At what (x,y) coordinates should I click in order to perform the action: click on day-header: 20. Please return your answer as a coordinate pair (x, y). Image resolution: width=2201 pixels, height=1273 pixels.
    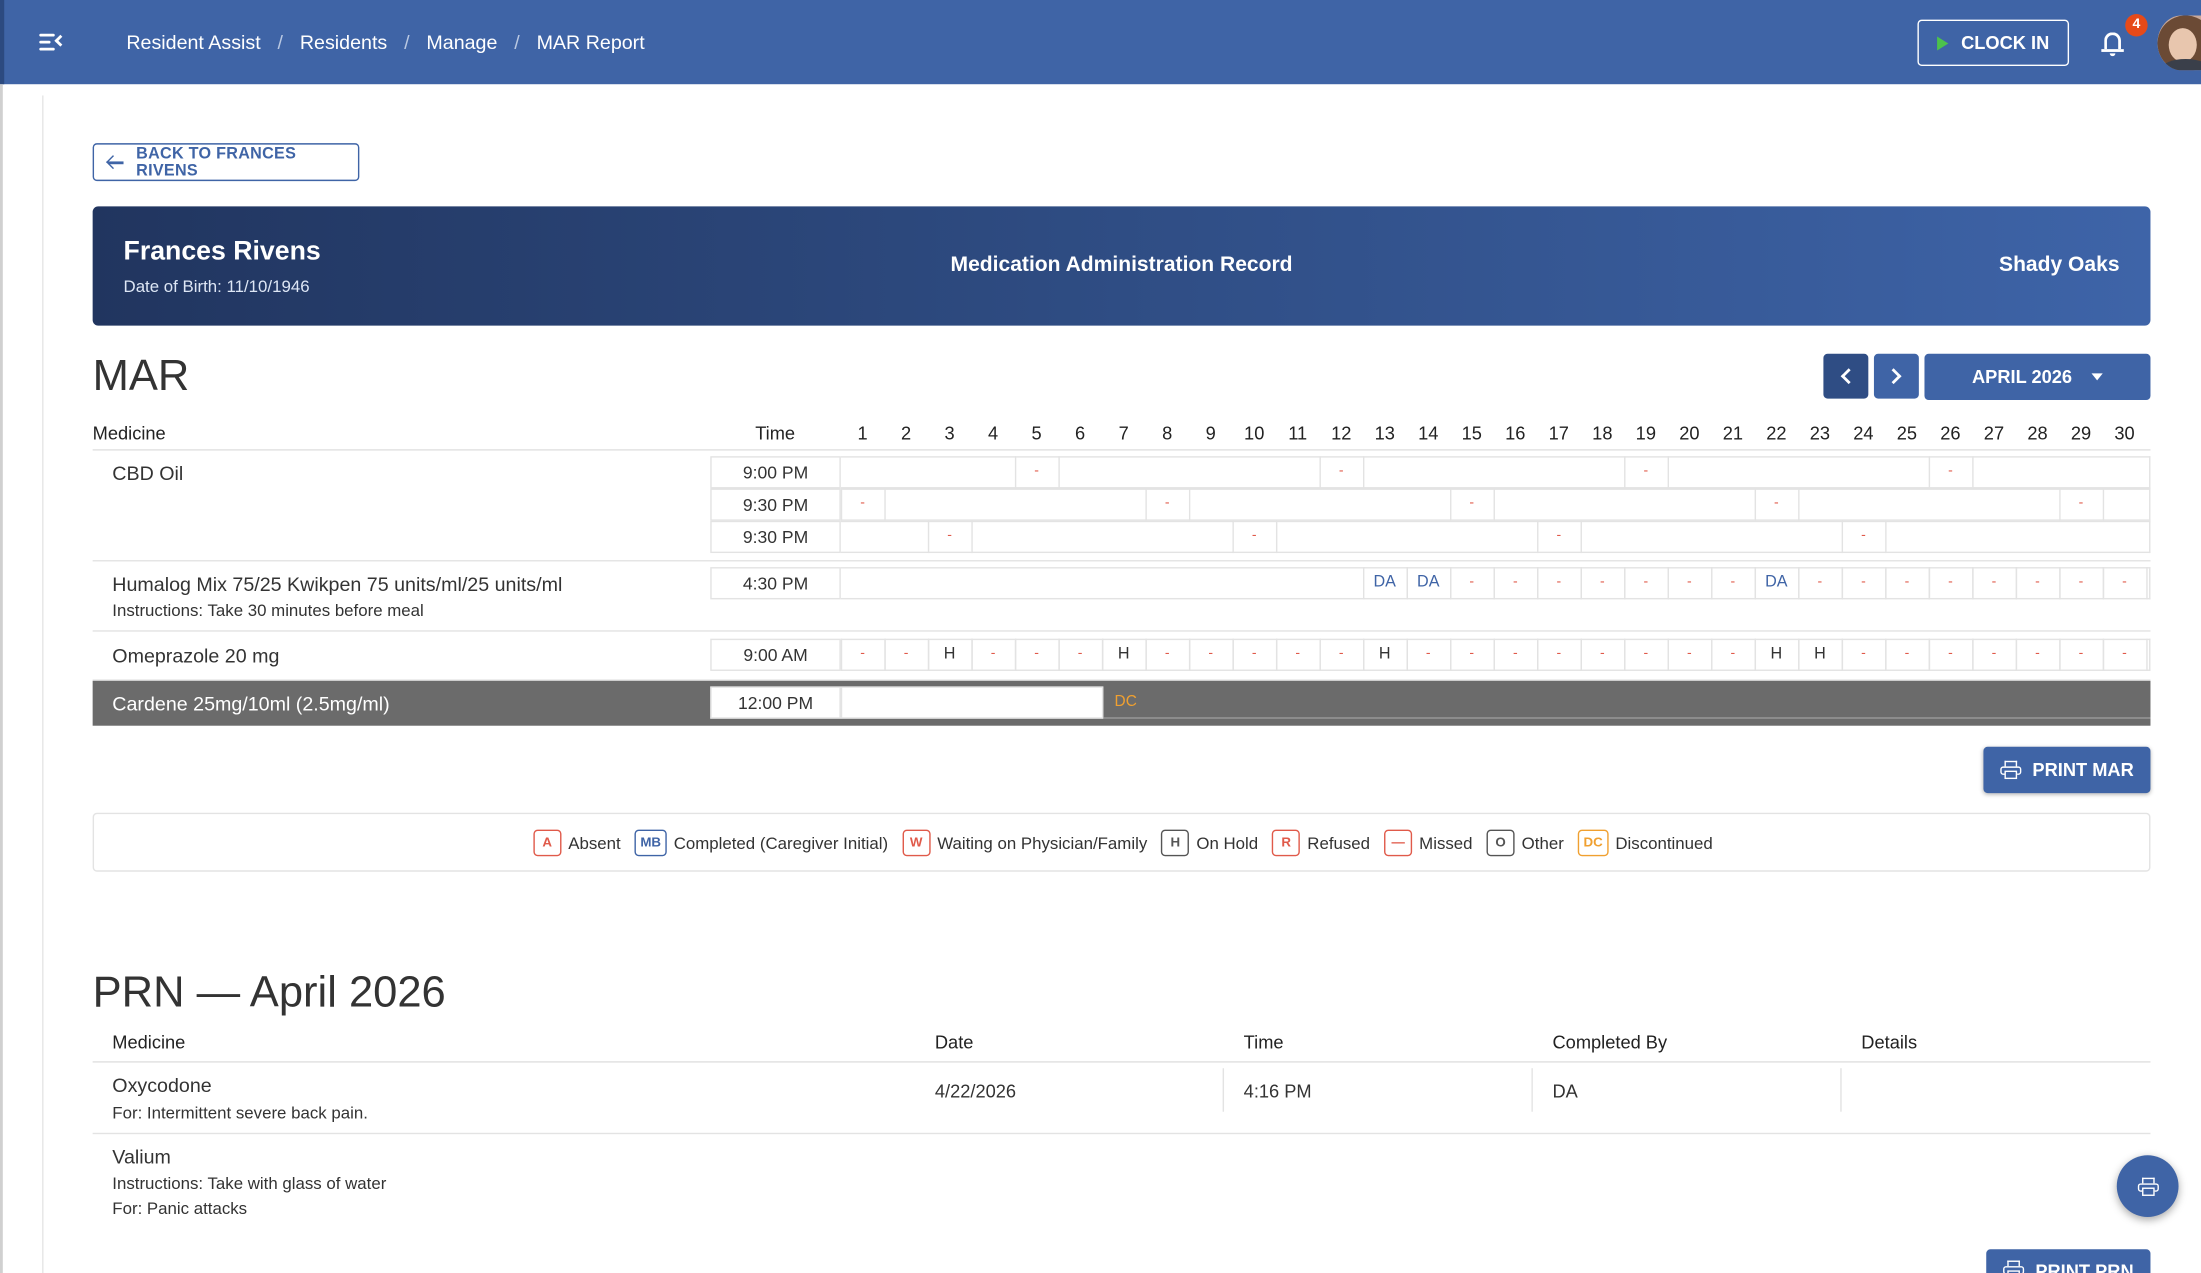
    Looking at the image, I should click on (1689, 433).